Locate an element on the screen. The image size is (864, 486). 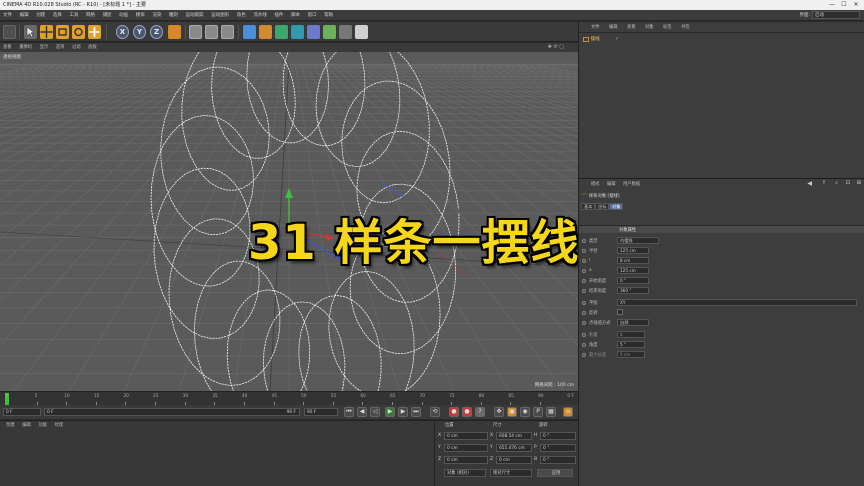
render-view-icon is located at coordinates (195, 32).